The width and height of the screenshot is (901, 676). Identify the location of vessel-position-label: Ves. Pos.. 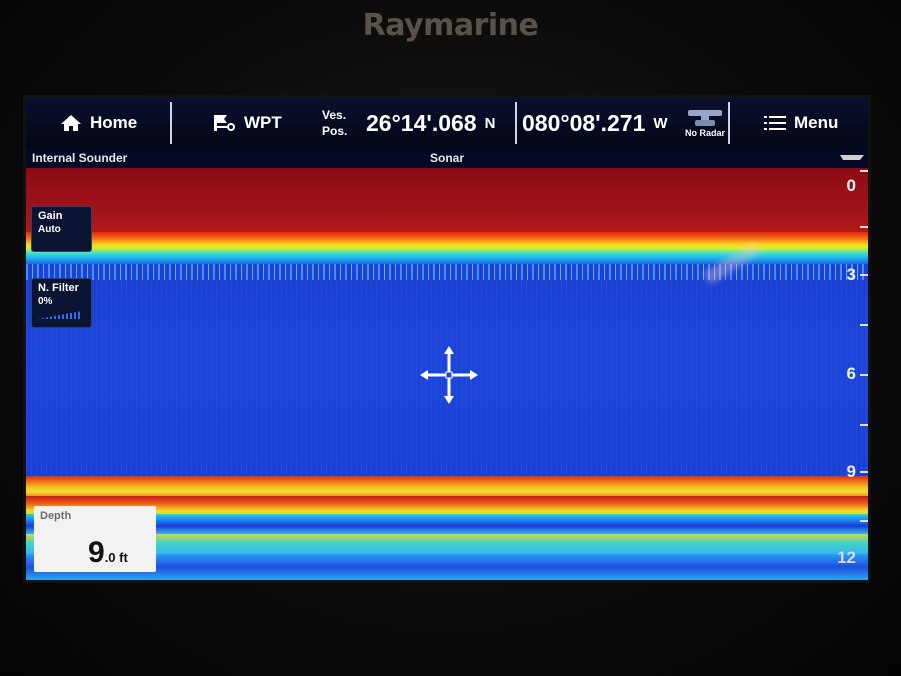
(334, 123).